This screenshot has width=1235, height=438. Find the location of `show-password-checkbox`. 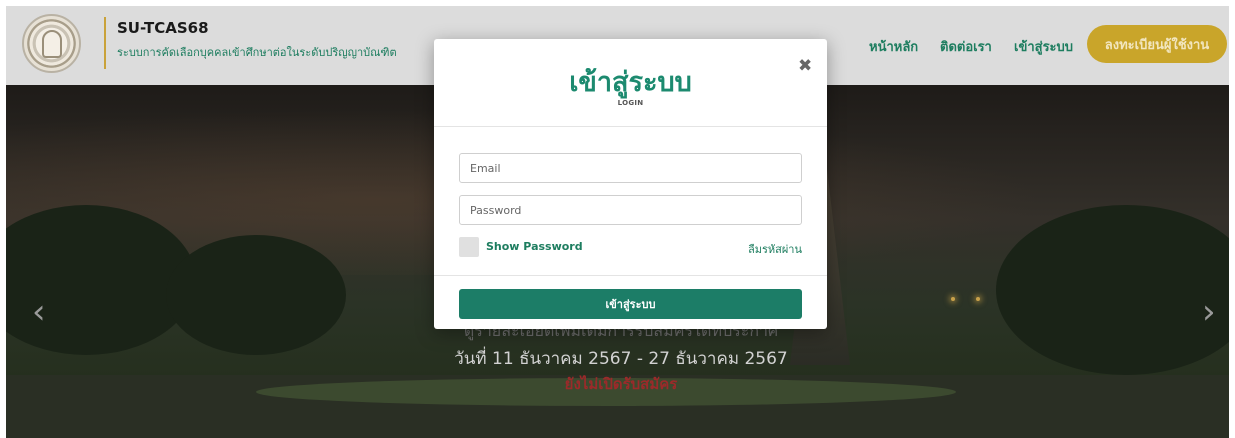

show-password-checkbox is located at coordinates (469, 247).